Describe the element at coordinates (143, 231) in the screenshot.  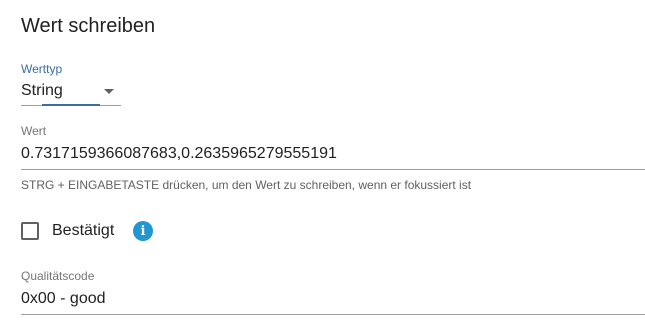
I see `info-icon: i` at that location.